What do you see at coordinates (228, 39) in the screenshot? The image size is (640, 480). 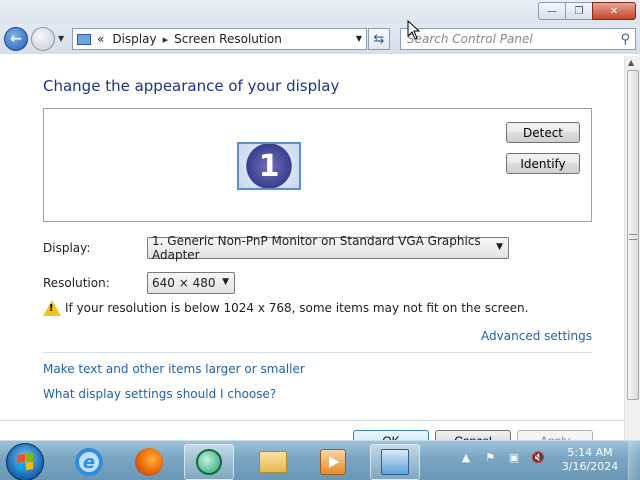 I see `breadcrumb-screen-resolution: Screen Resolution` at bounding box center [228, 39].